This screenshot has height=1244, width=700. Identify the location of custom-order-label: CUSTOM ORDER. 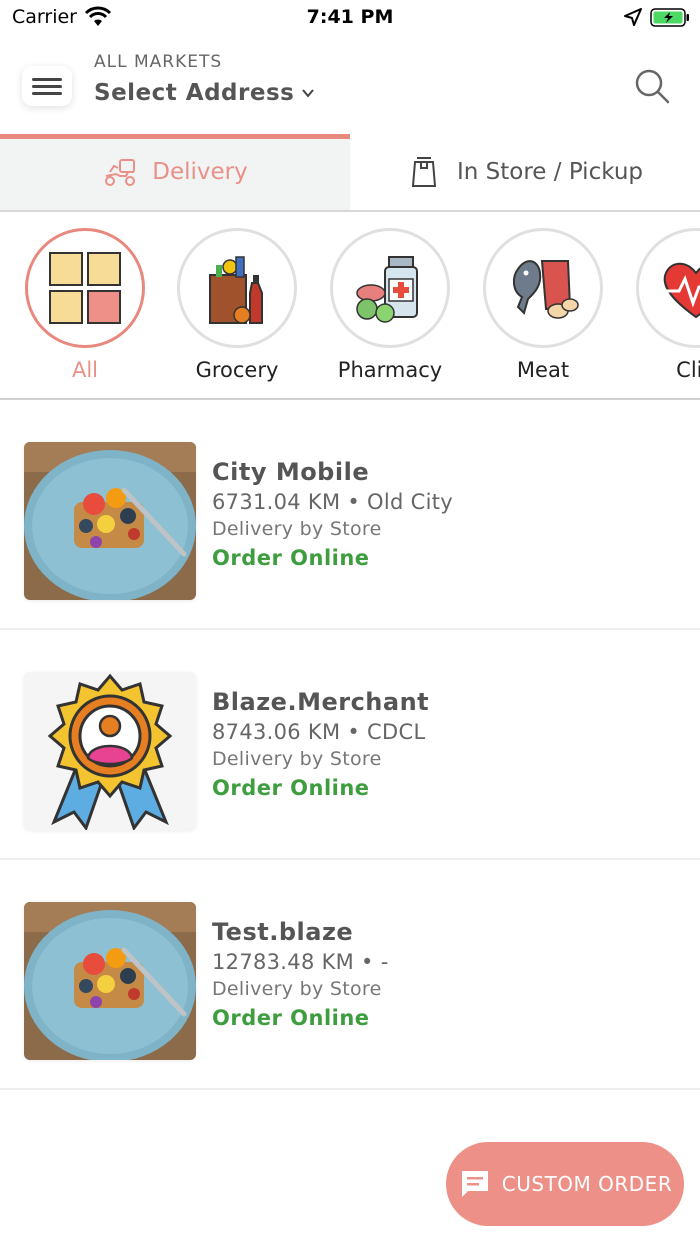
(587, 1184).